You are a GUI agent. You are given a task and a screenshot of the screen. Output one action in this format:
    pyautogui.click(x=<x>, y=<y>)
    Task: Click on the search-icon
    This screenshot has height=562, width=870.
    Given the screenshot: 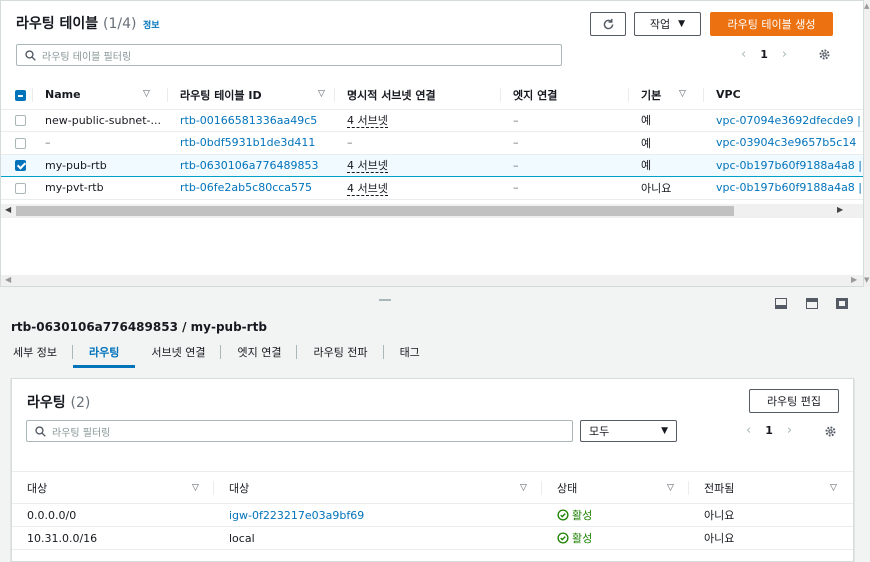 What is the action you would take?
    pyautogui.click(x=40, y=431)
    